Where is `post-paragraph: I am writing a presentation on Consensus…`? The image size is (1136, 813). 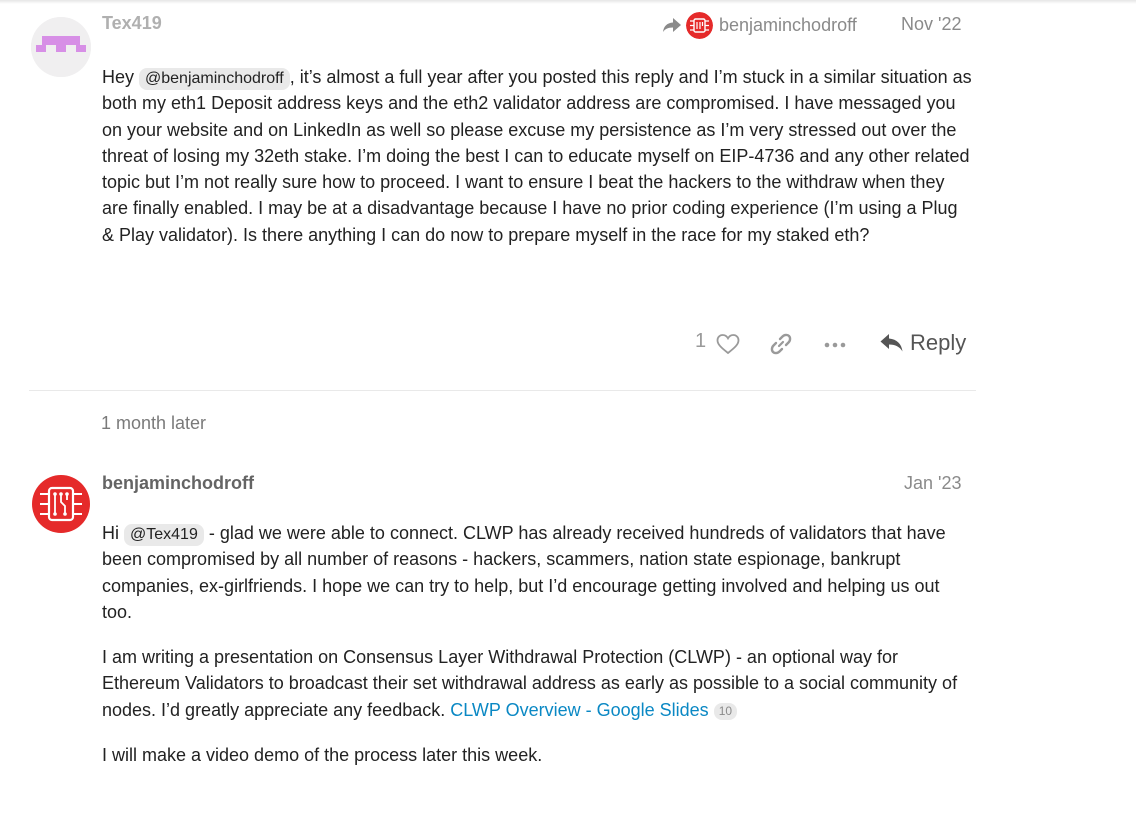 post-paragraph: I am writing a presentation on Consensus… is located at coordinates (537, 683).